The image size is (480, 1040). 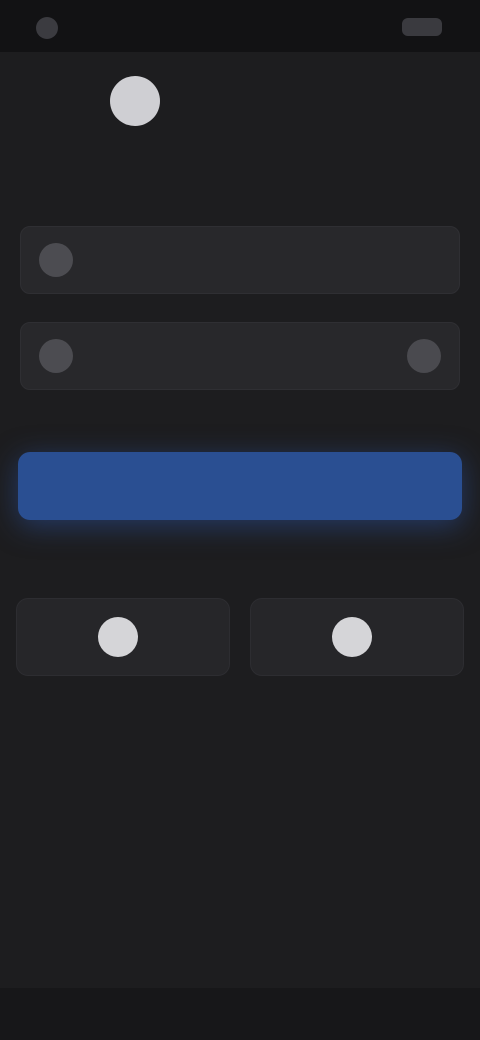 What do you see at coordinates (135, 101) in the screenshot?
I see `app-logo-icon` at bounding box center [135, 101].